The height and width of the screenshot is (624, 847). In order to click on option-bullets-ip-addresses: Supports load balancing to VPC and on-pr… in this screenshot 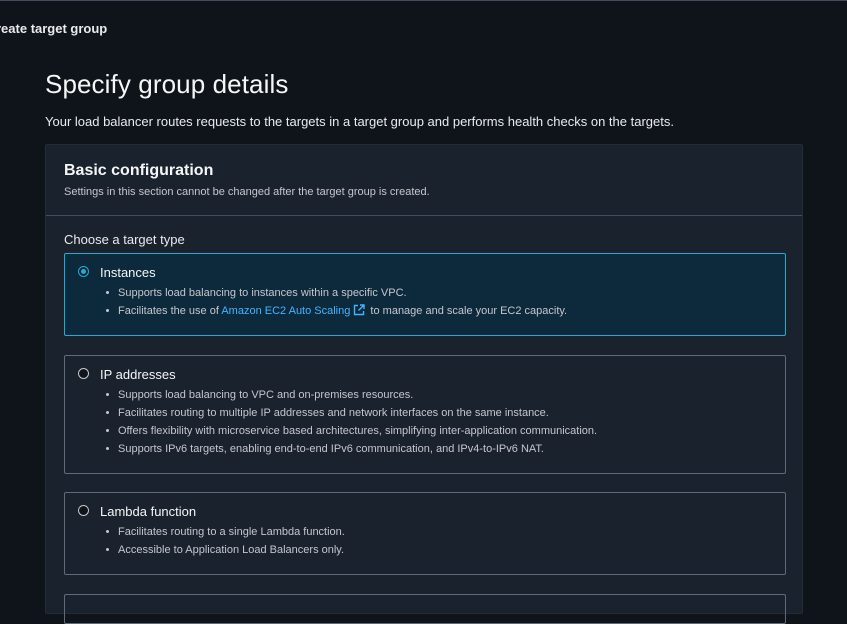, I will do `click(348, 424)`.